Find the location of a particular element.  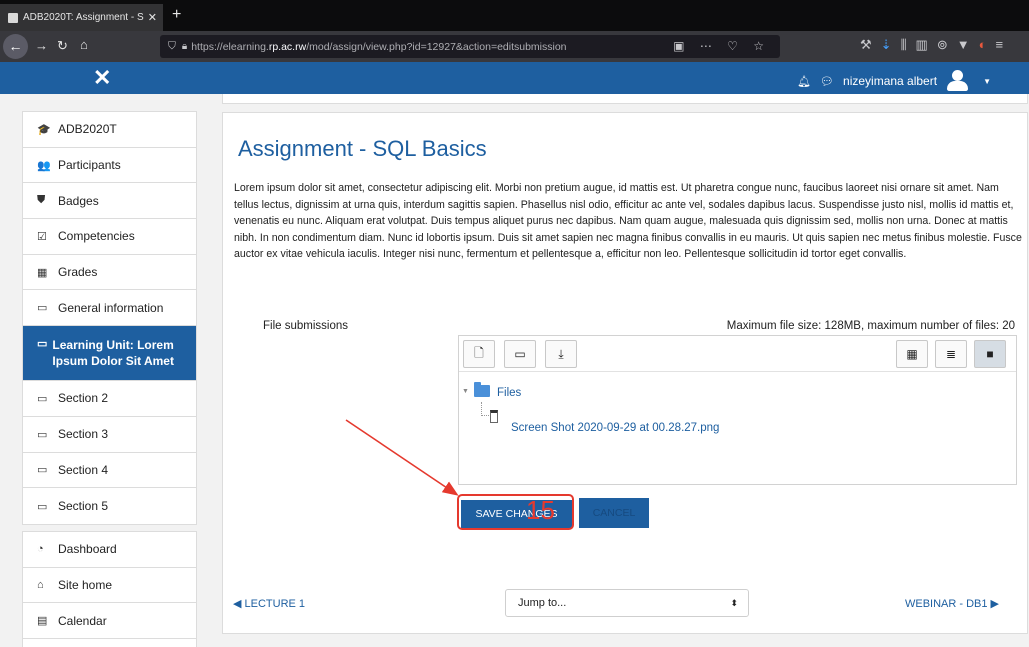

previous-activity-link: ◀ LECTURE 1 is located at coordinates (269, 603).